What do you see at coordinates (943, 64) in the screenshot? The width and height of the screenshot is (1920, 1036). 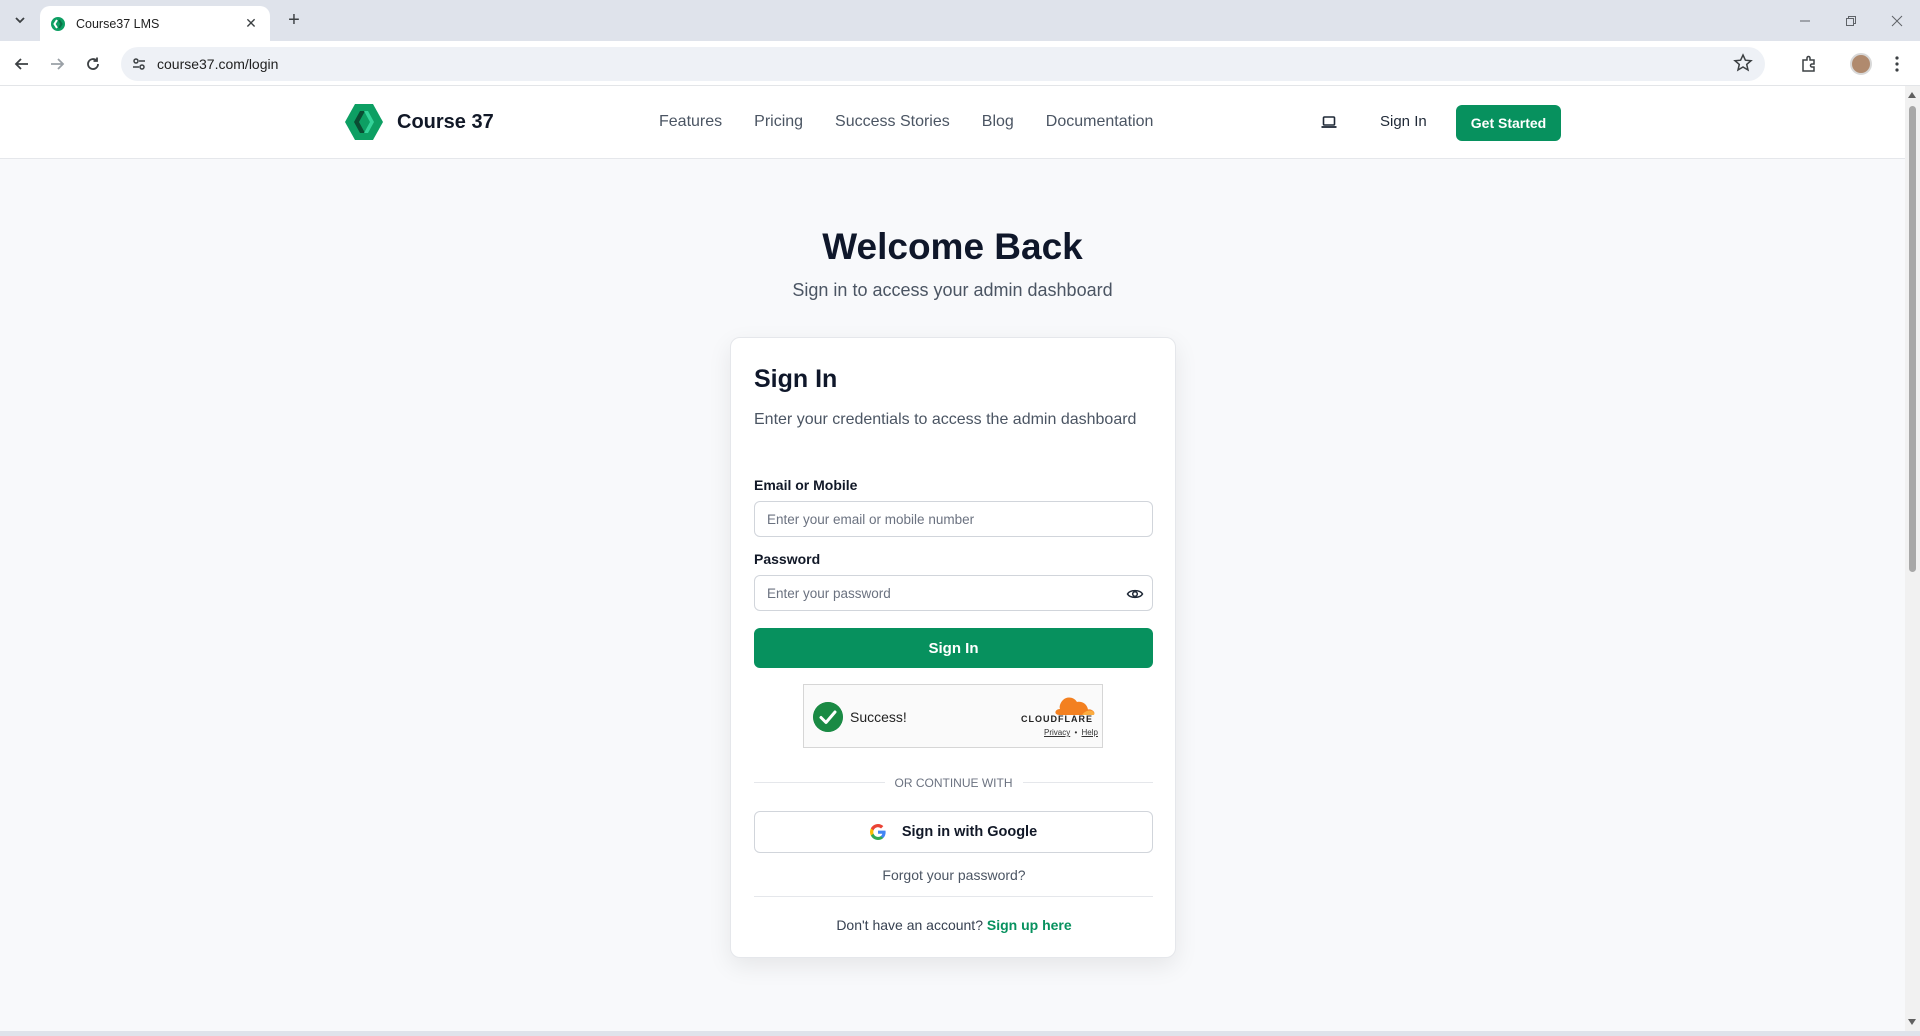 I see `address-bar: course37.com/login` at bounding box center [943, 64].